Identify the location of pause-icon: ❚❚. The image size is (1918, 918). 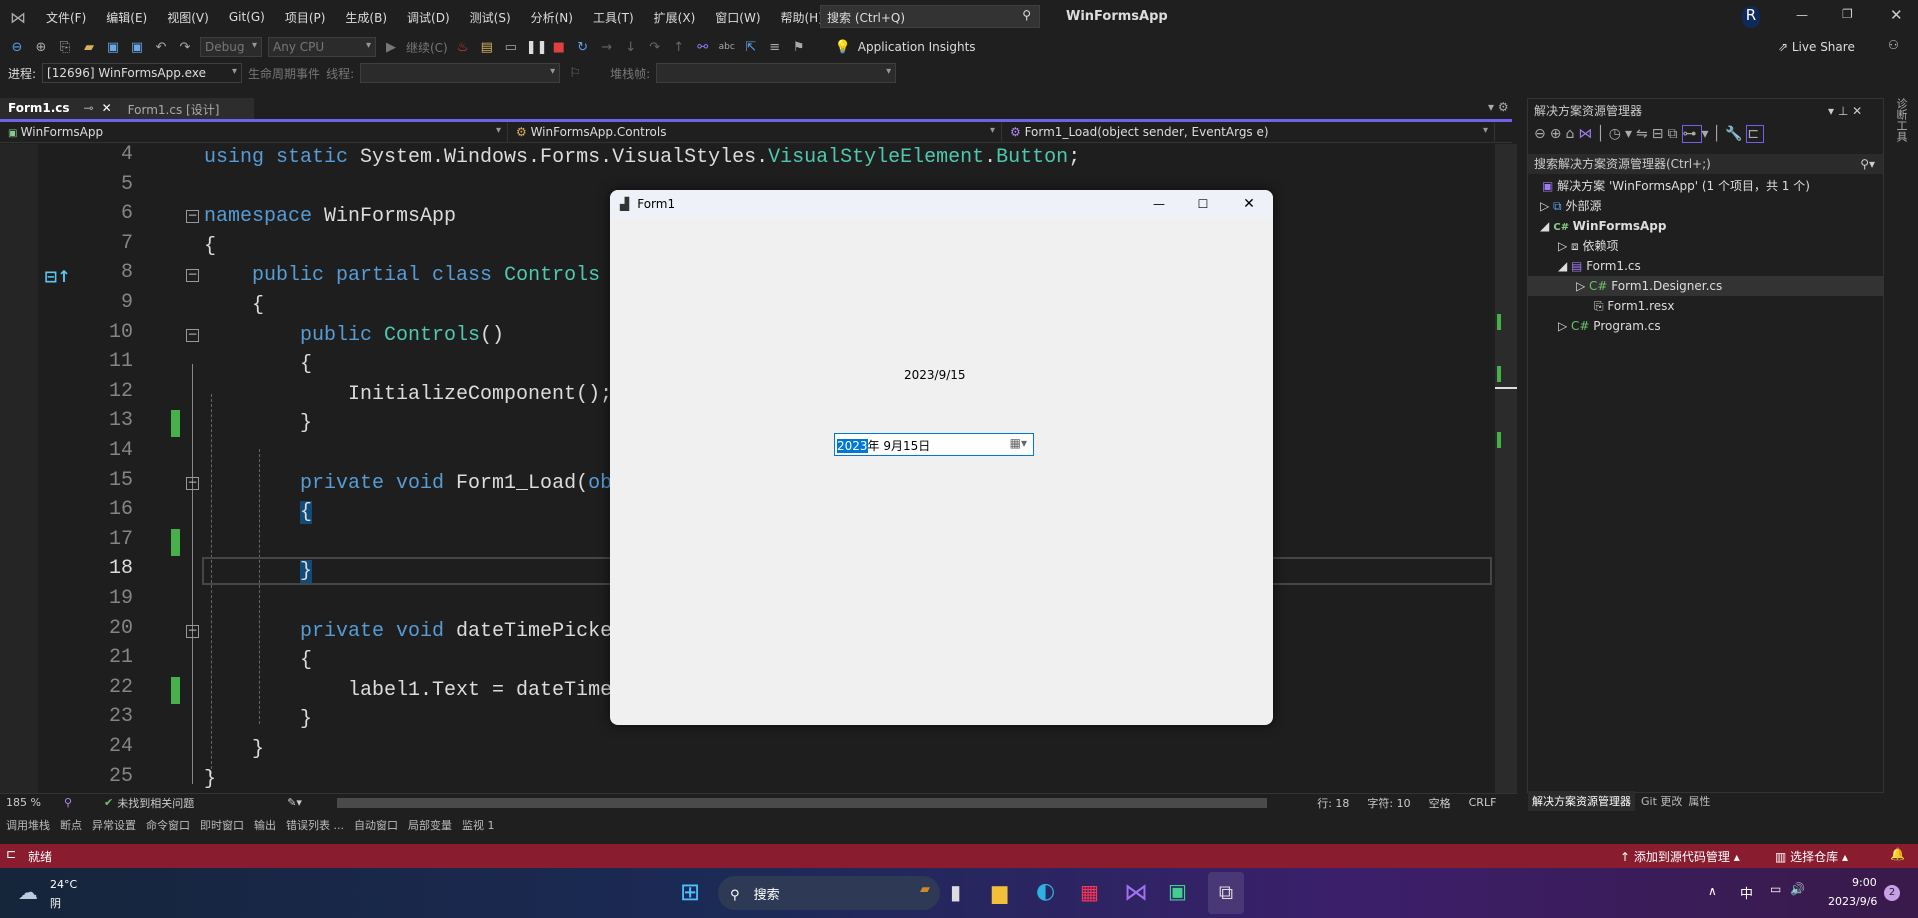
(537, 47).